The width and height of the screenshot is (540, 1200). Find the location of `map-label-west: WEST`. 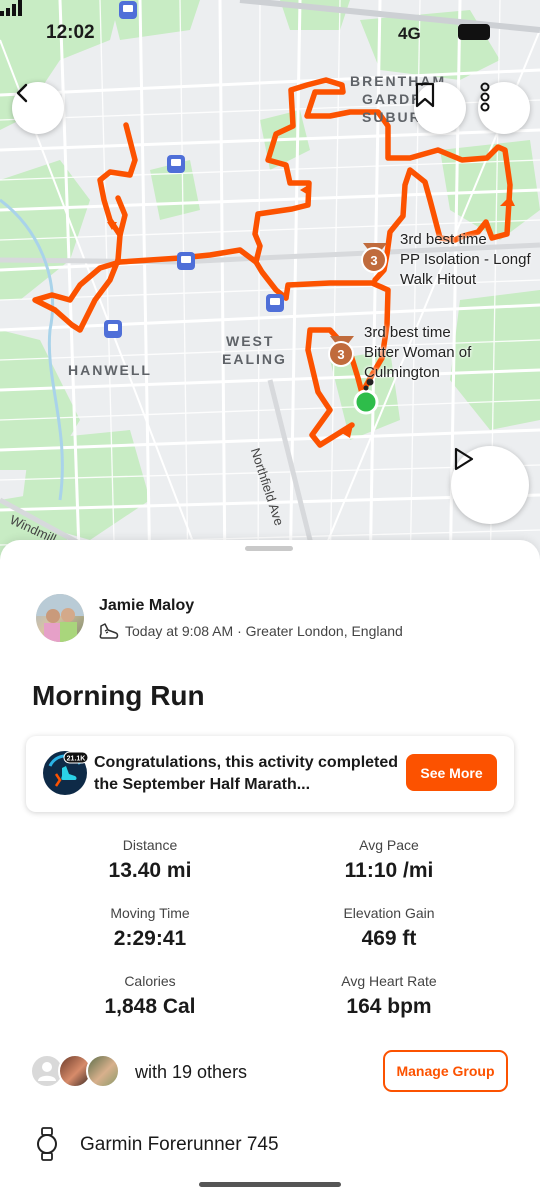

map-label-west: WEST is located at coordinates (250, 341).